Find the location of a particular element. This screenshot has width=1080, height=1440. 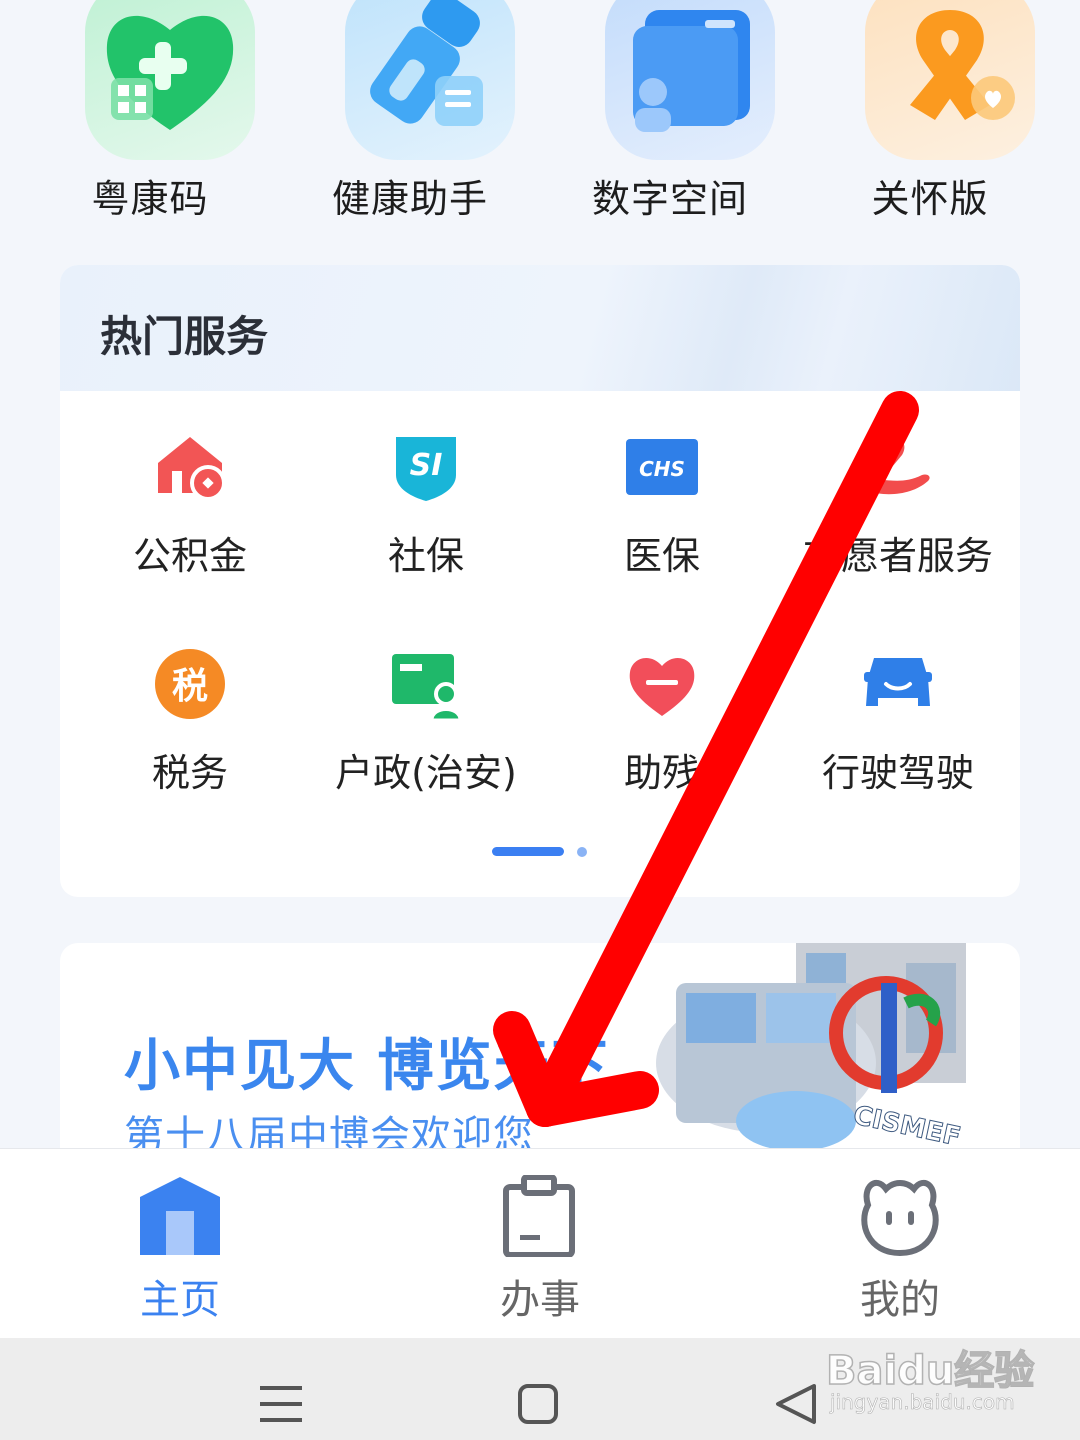

app-health-assistant: 健康助手 is located at coordinates (410, 120).